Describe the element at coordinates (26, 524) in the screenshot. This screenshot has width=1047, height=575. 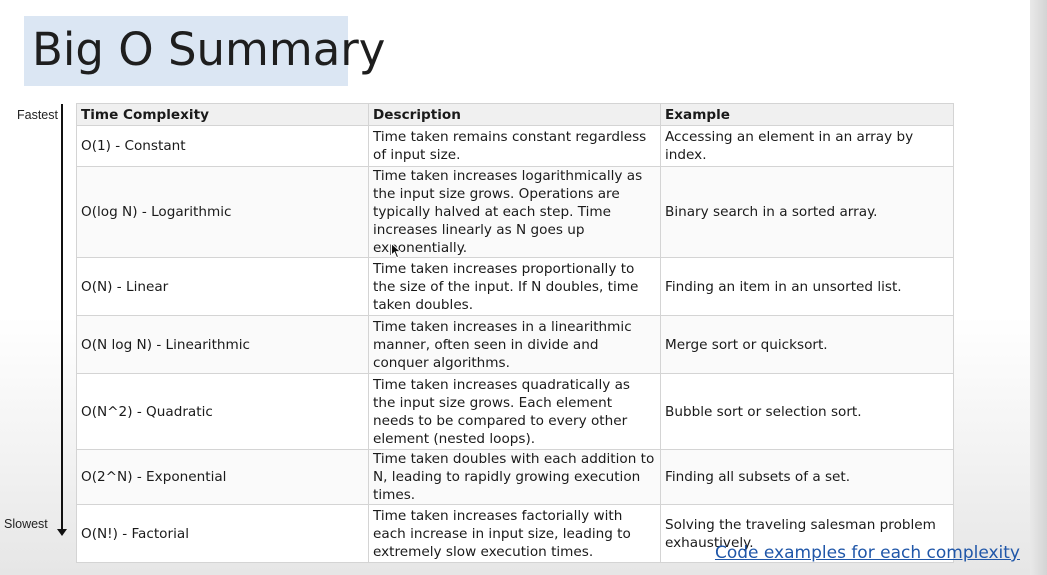
I see `axis-label-slowest: Slowest` at that location.